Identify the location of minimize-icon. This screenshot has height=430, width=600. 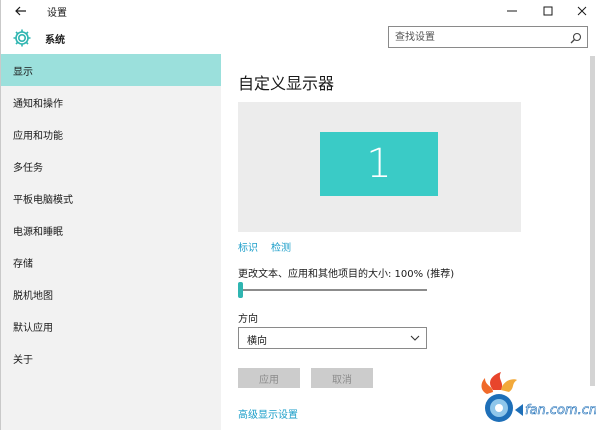
(512, 11).